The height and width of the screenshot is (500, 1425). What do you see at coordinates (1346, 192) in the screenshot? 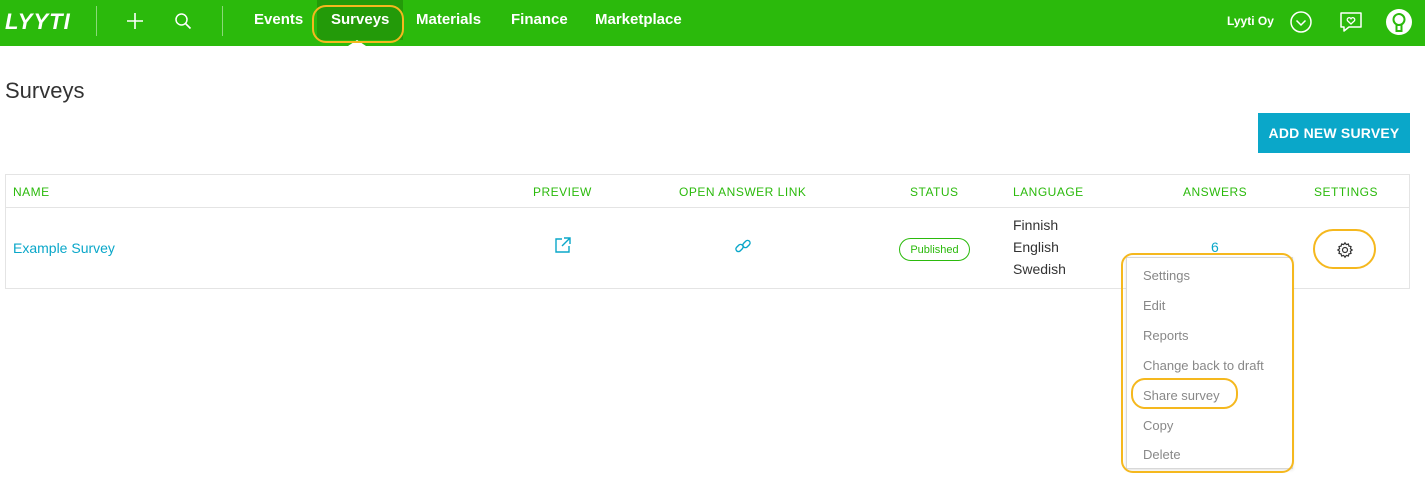
I see `column-header-settings: SETTINGS` at bounding box center [1346, 192].